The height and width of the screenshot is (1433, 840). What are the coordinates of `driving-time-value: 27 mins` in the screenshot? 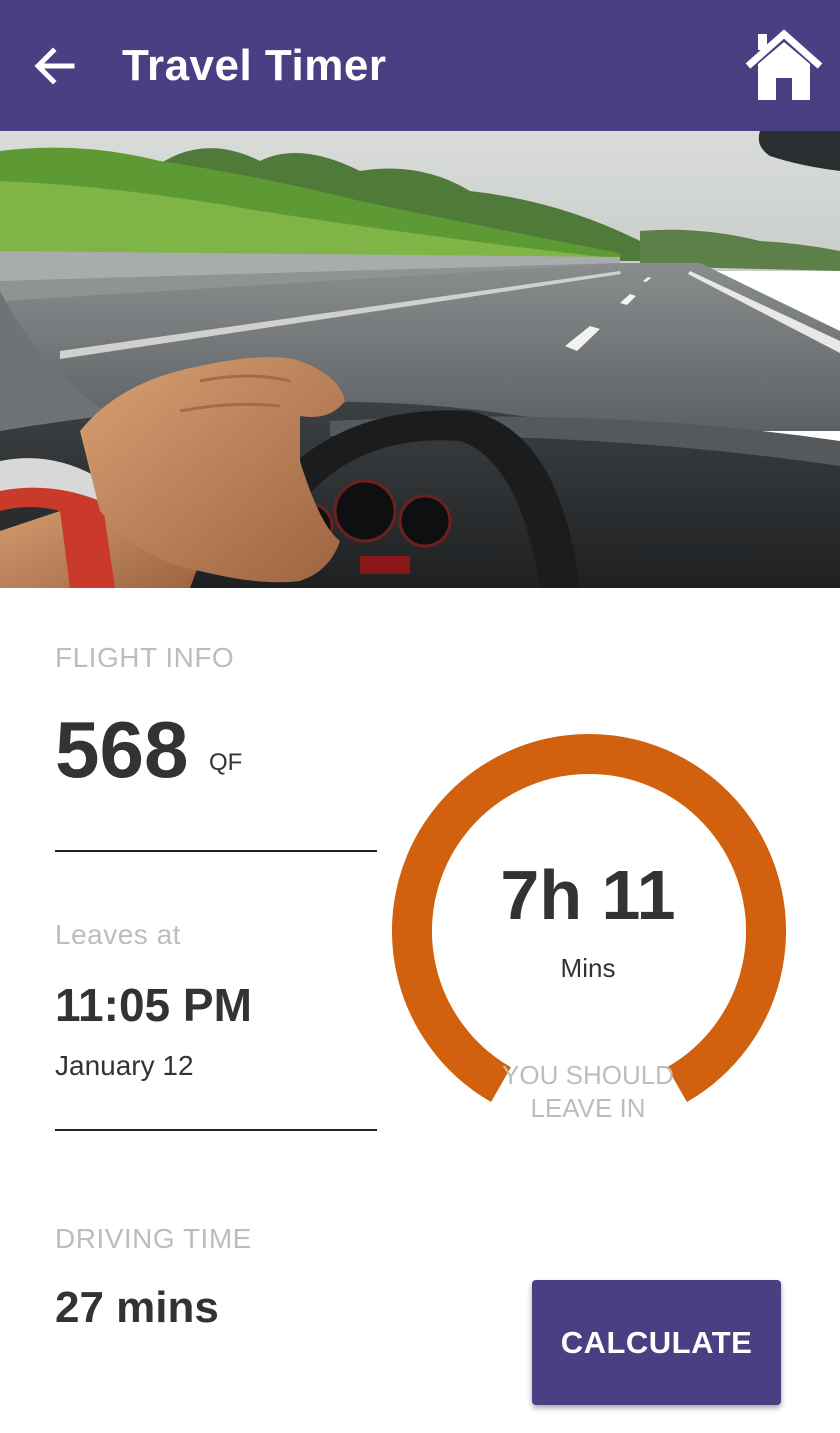 It's located at (137, 1308).